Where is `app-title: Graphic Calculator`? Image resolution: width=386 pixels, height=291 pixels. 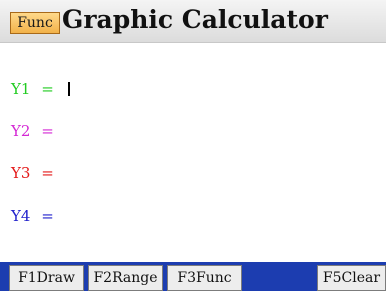 app-title: Graphic Calculator is located at coordinates (195, 19).